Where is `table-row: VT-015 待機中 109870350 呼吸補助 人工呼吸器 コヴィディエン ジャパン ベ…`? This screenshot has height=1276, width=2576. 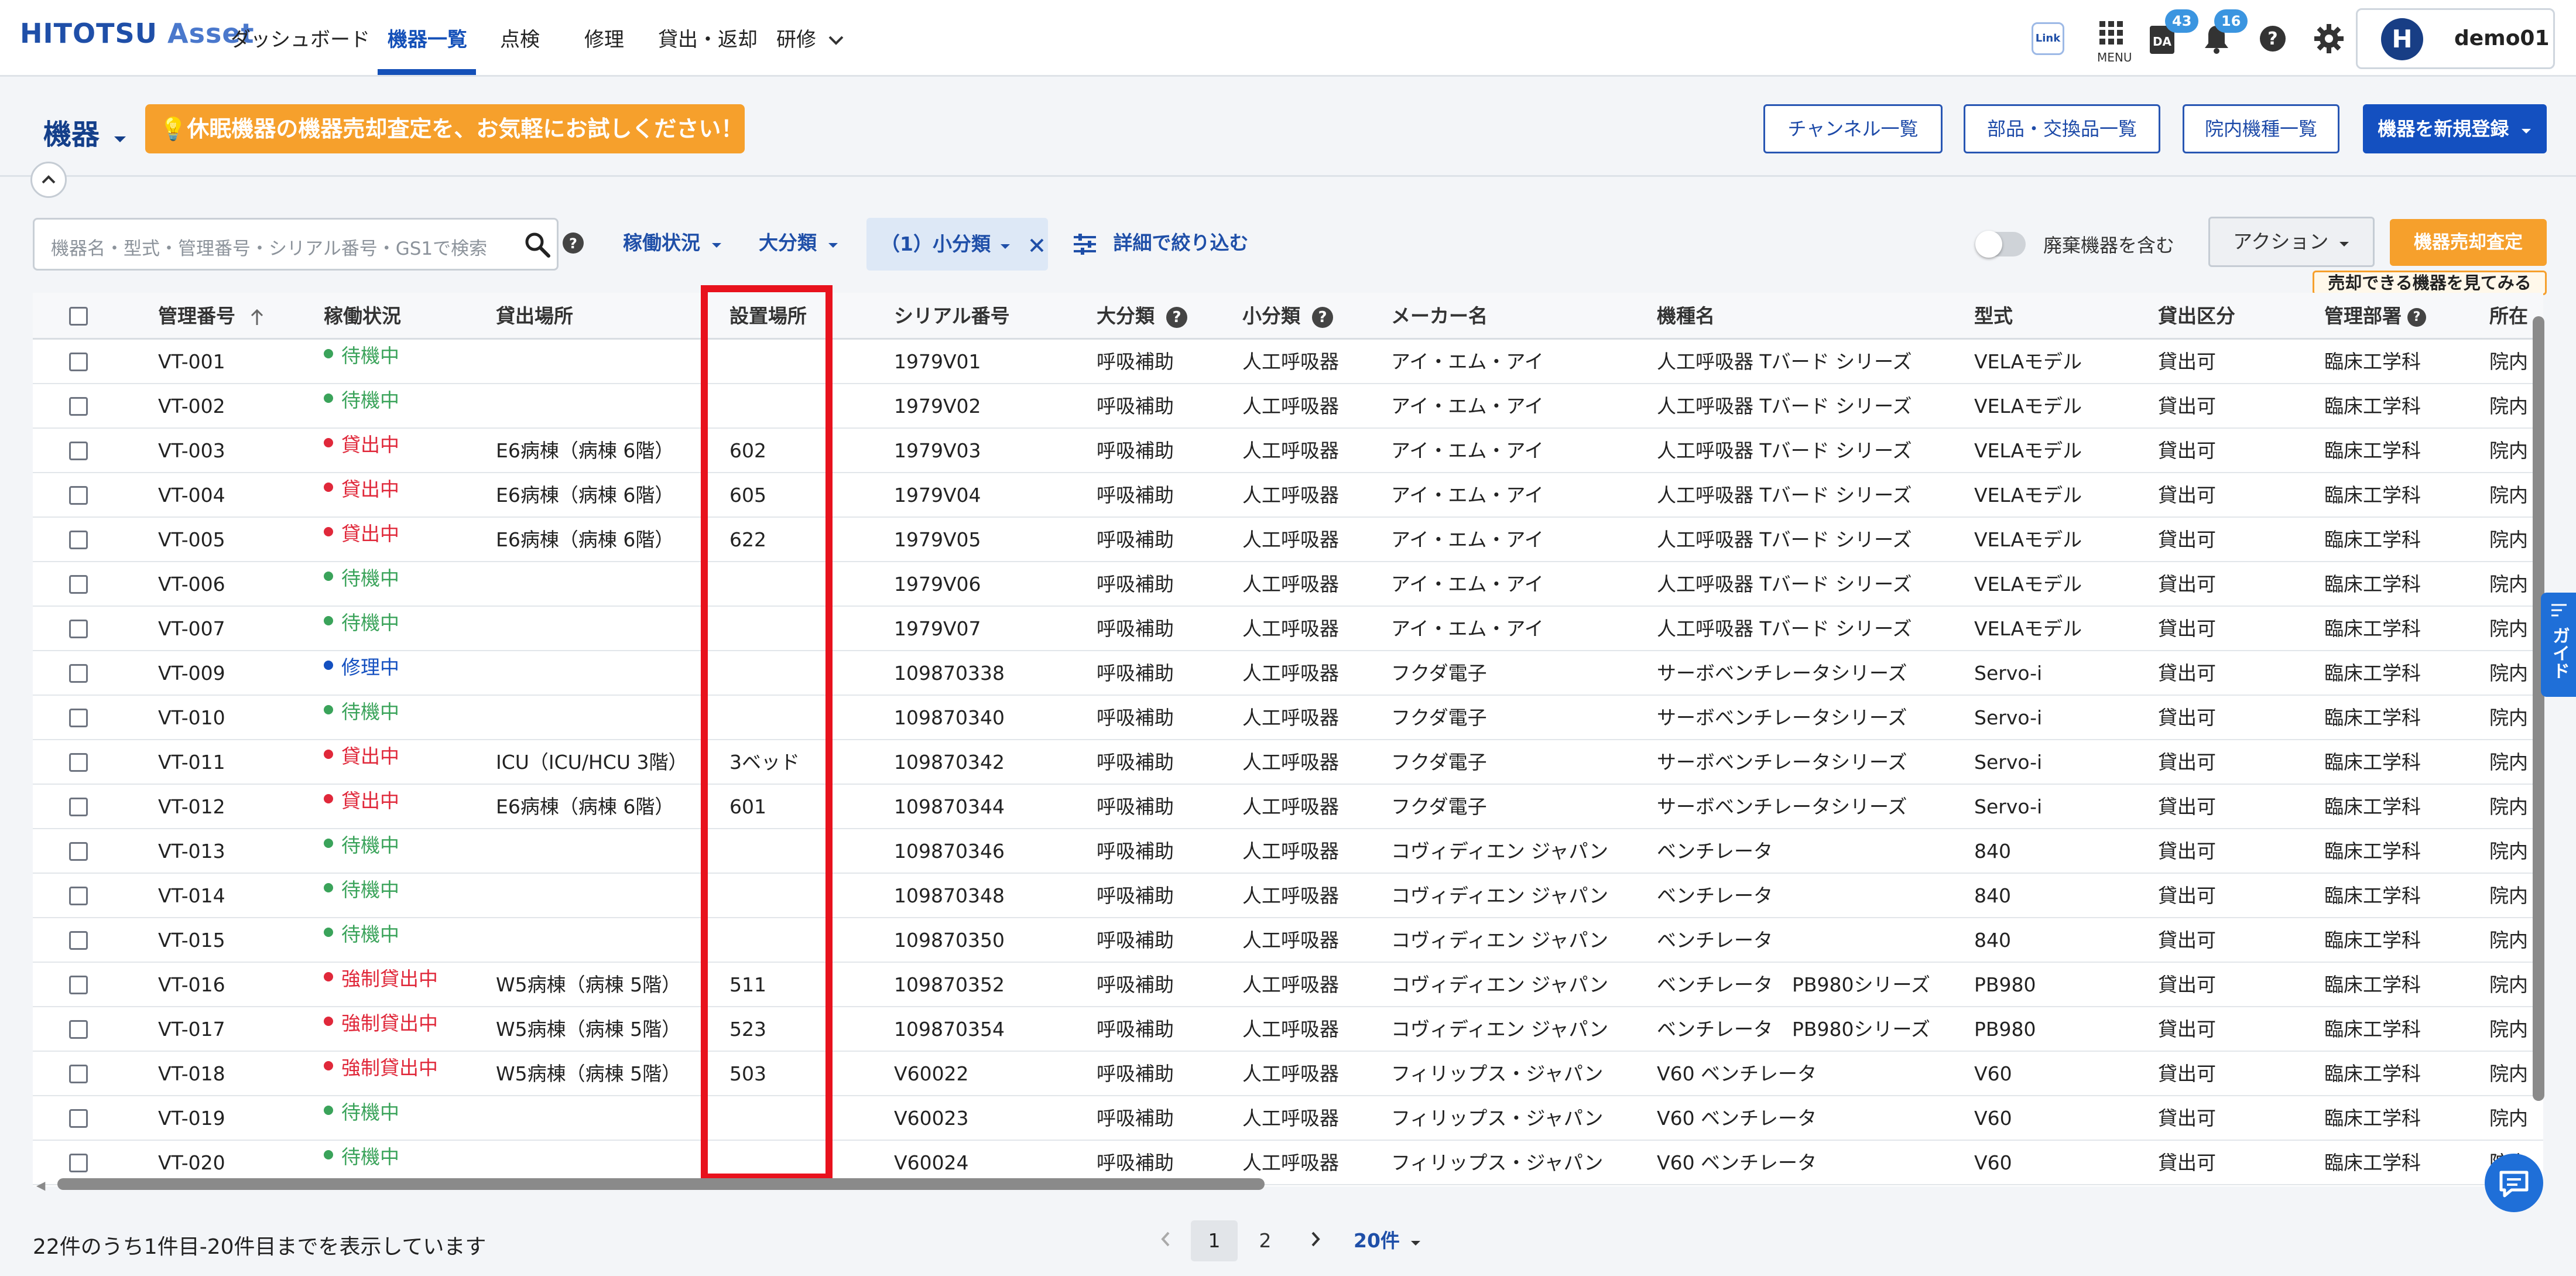 table-row: VT-015 待機中 109870350 呼吸補助 人工呼吸器 コヴィディエン ジャパン ベ… is located at coordinates (1288, 940).